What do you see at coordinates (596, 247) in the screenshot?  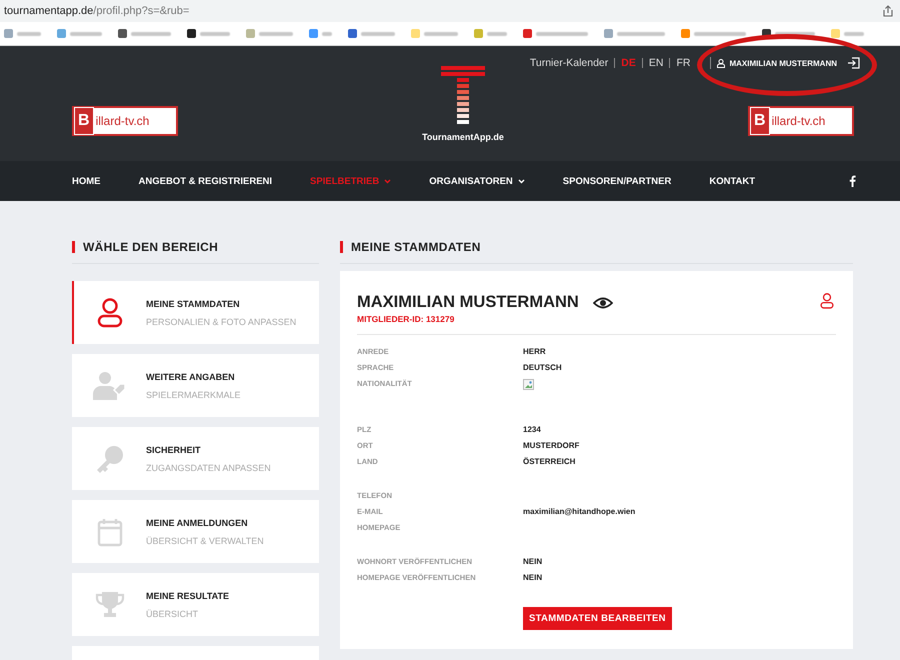 I see `section-heading: MEINE STAMMDATEN` at bounding box center [596, 247].